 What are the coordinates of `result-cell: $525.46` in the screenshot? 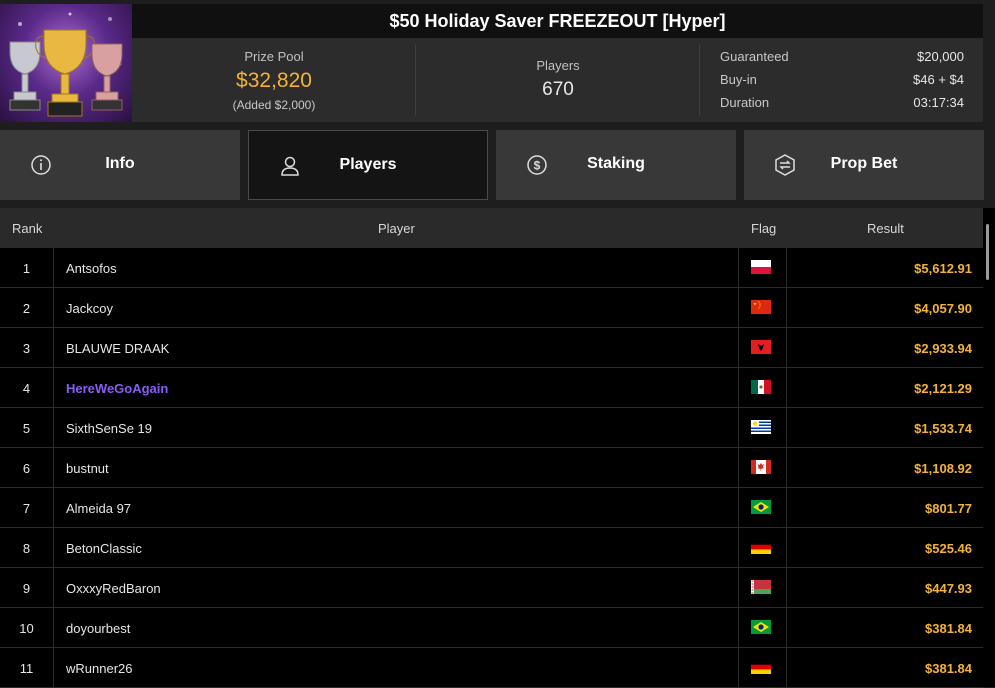 It's located at (948, 548).